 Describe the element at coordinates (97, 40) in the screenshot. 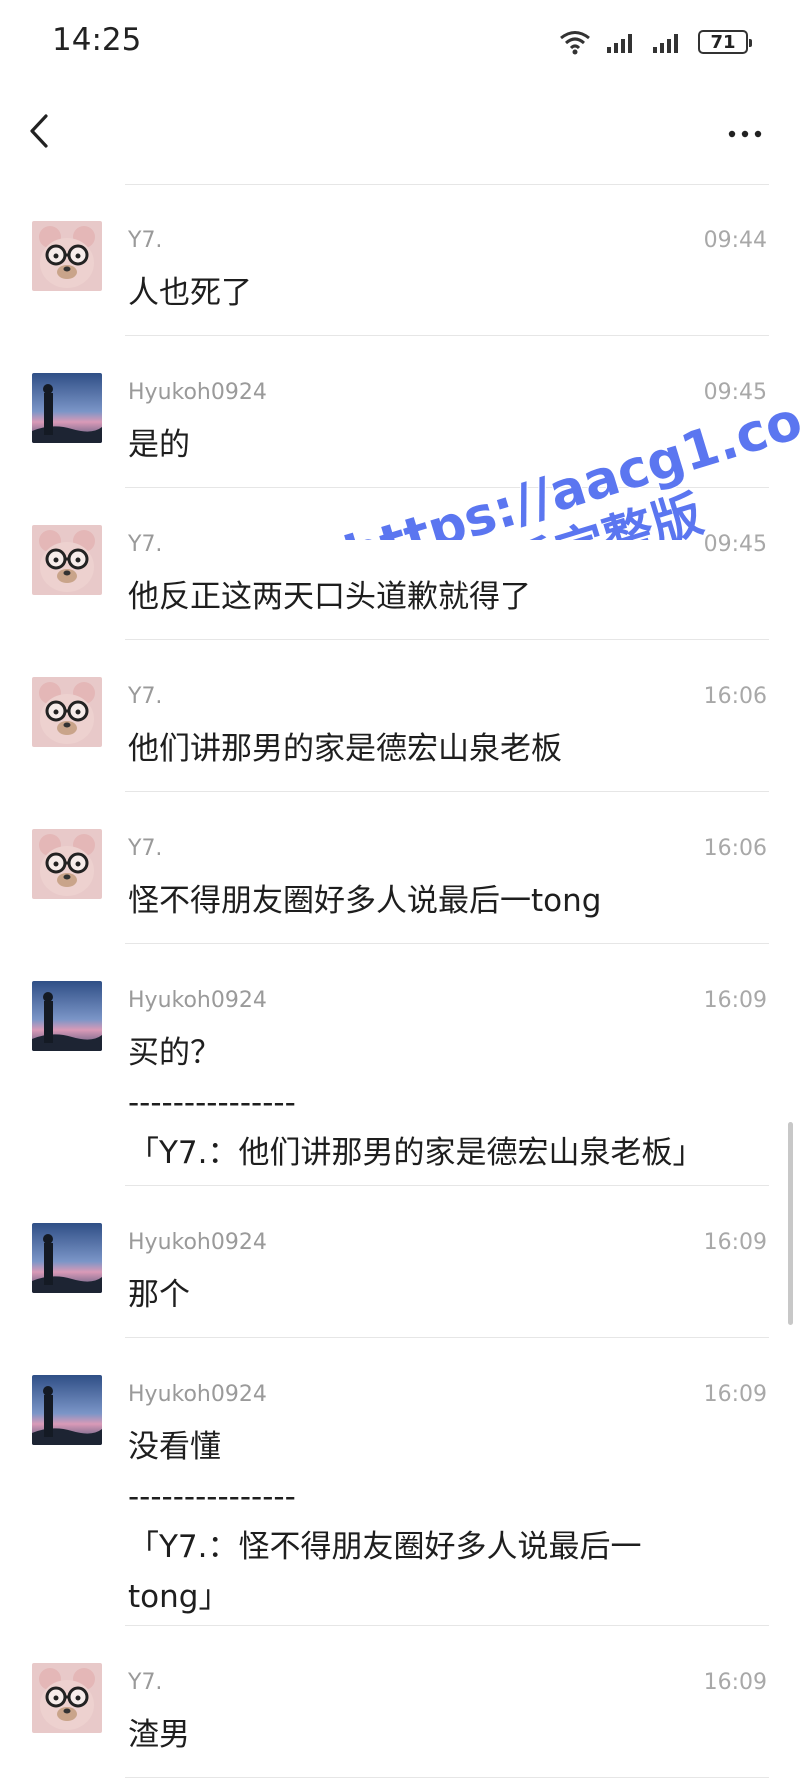

I see `status-time: 14:25` at that location.